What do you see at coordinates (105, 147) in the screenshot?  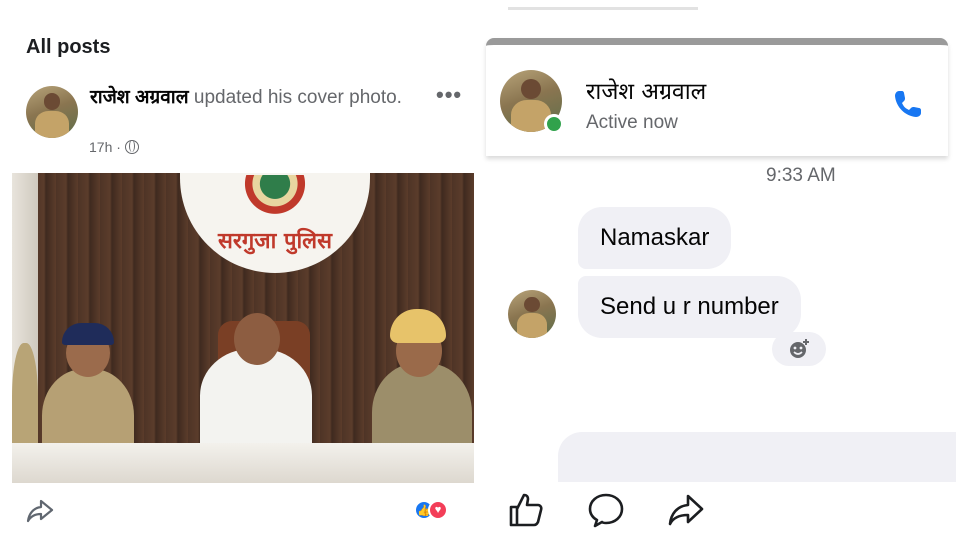 I see `post-time: 17h ·` at bounding box center [105, 147].